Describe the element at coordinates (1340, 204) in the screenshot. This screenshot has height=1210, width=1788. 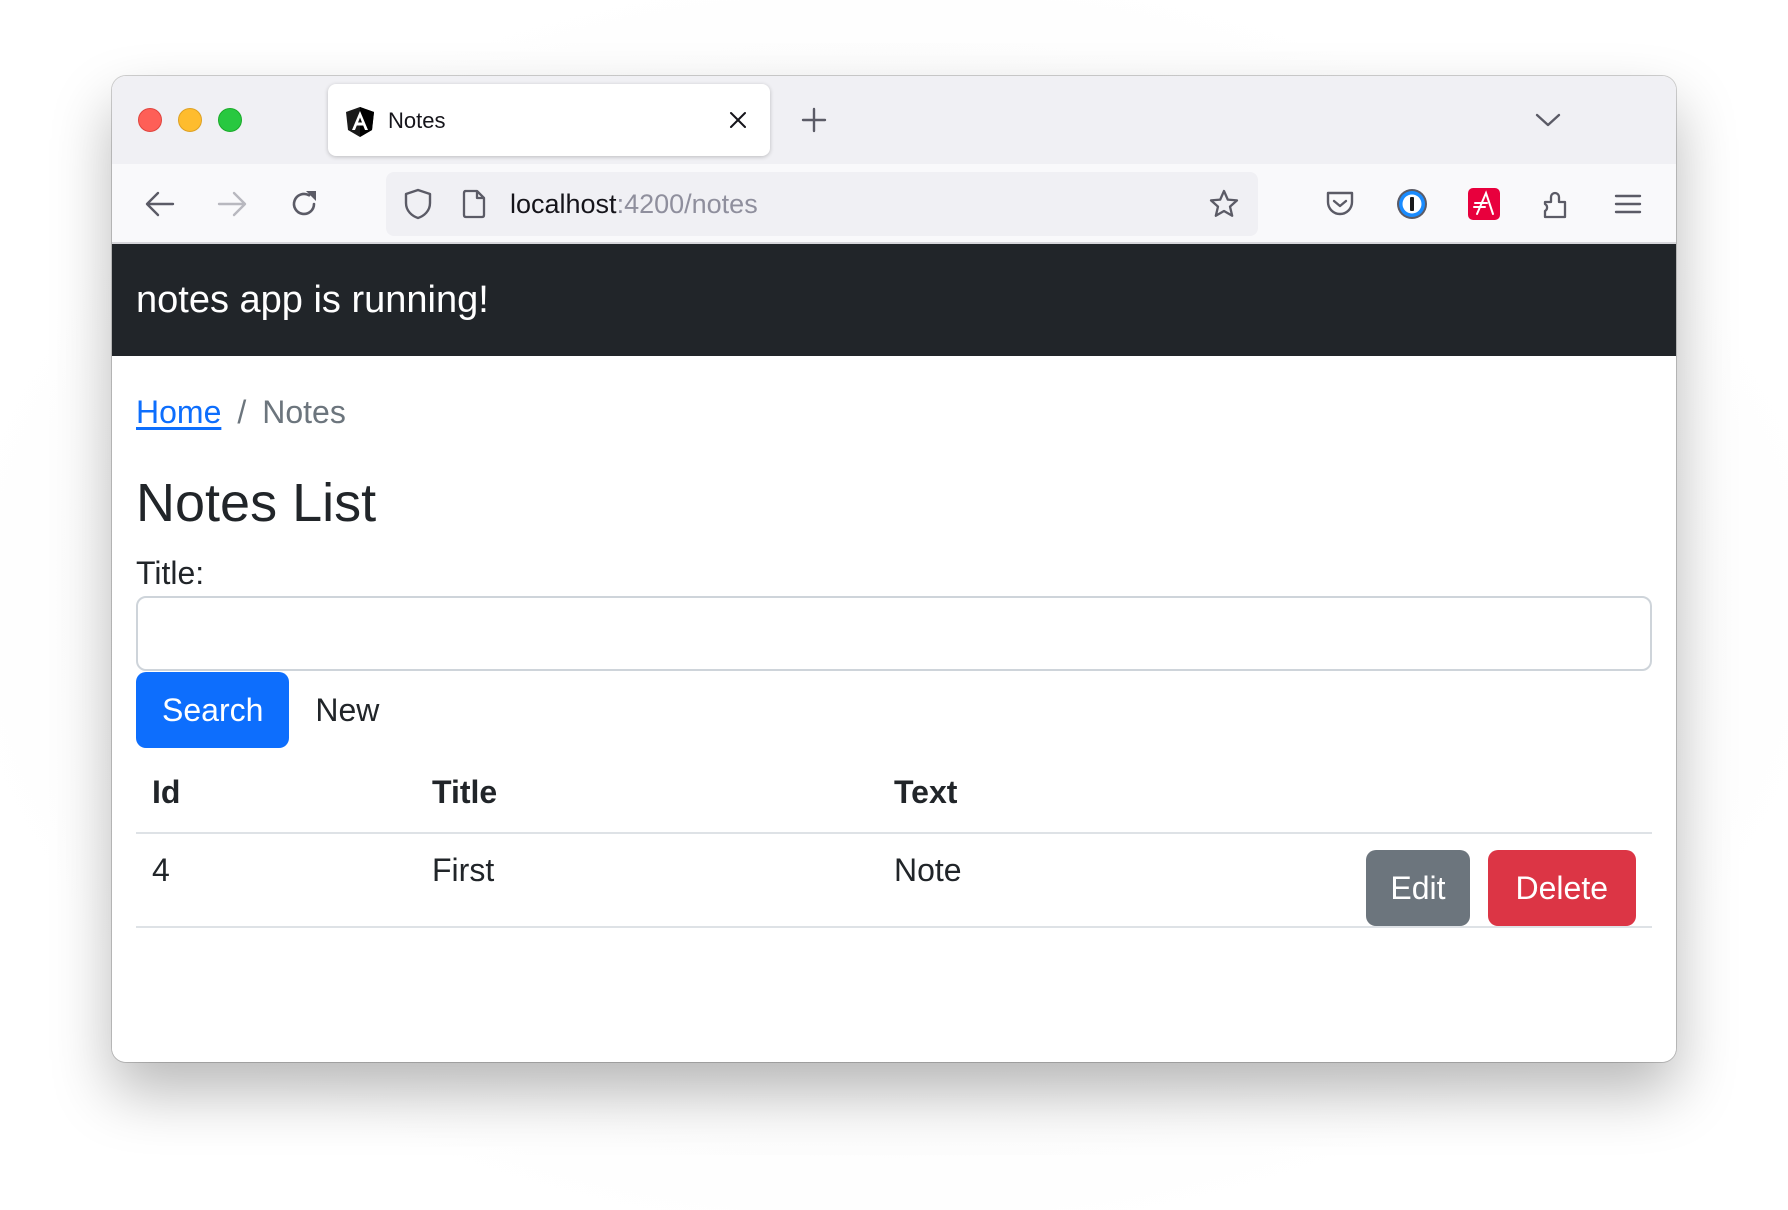
I see `pocket-icon` at that location.